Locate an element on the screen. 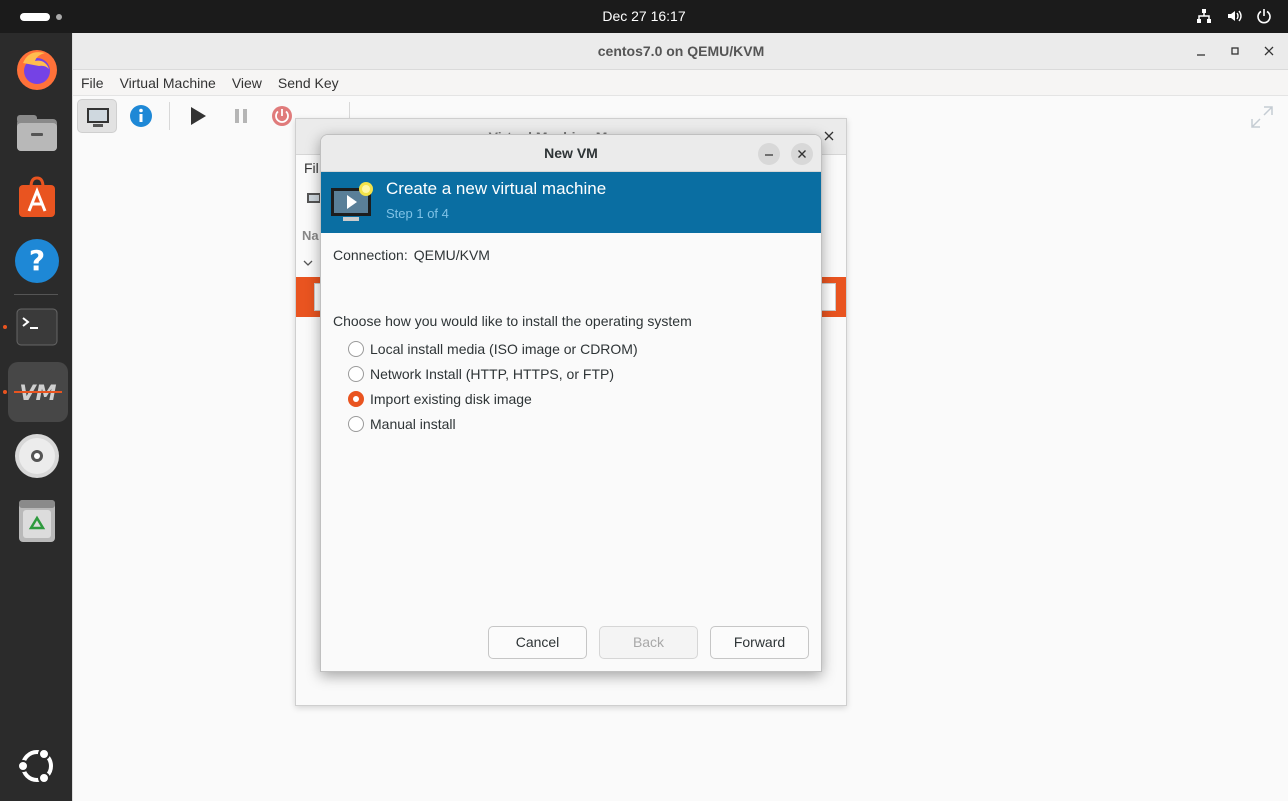 This screenshot has height=801, width=1288. console-view-button is located at coordinates (97, 116).